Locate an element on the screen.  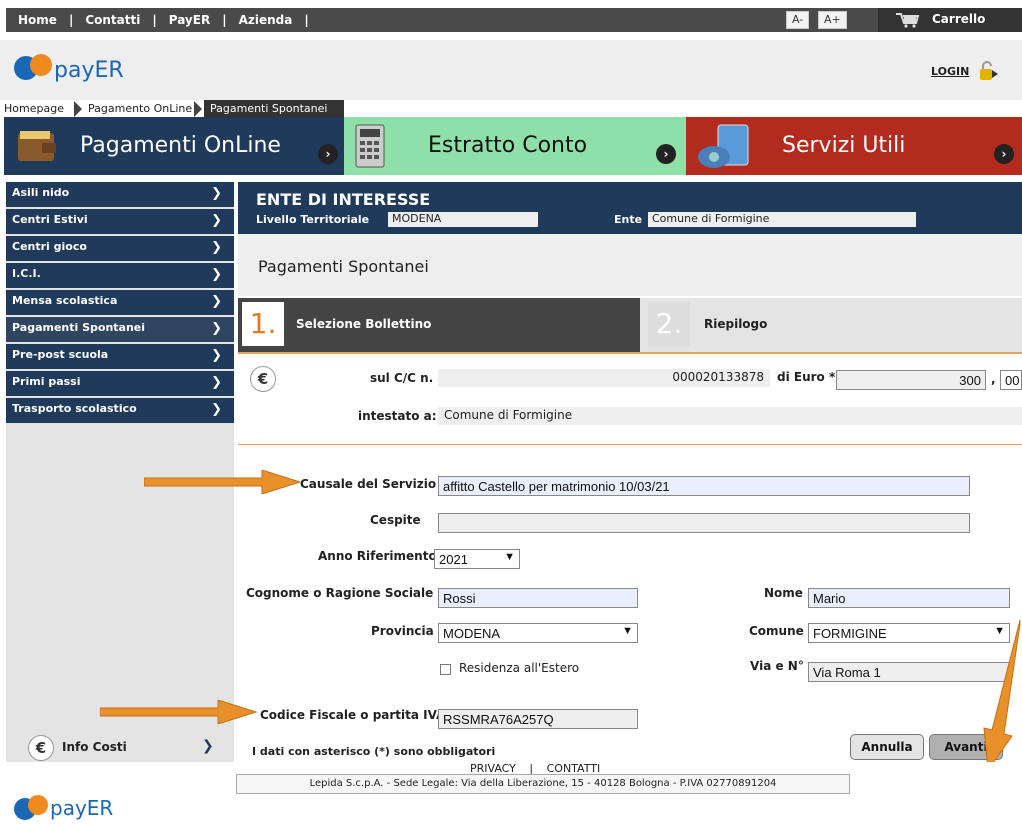
sidebar-item-label: Centri gioco is located at coordinates (49, 246).